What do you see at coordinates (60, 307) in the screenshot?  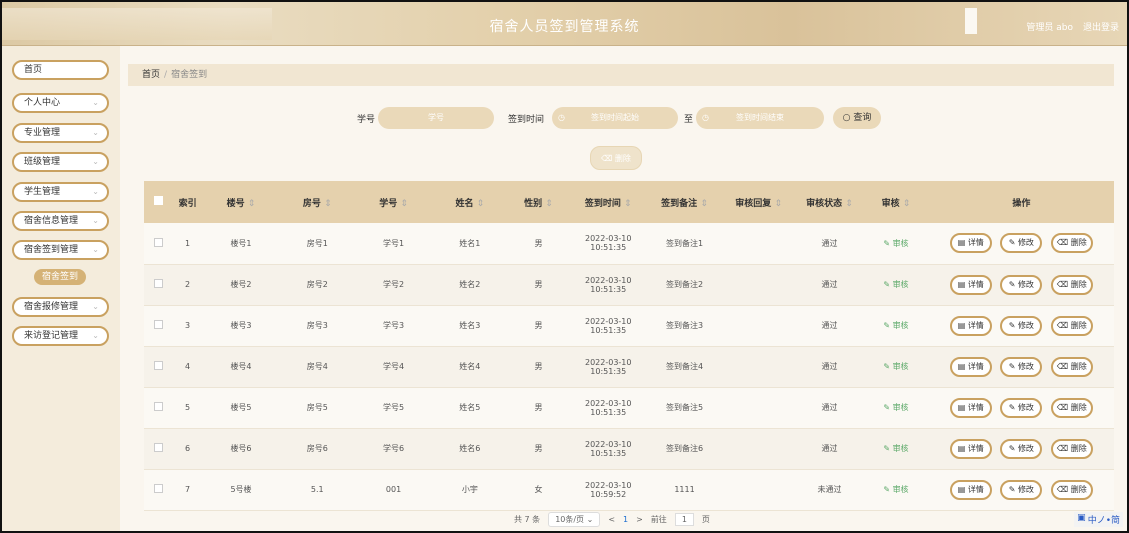 I see `sidebar-item-dorm-repair: 宿舍报修管理 ⌄` at bounding box center [60, 307].